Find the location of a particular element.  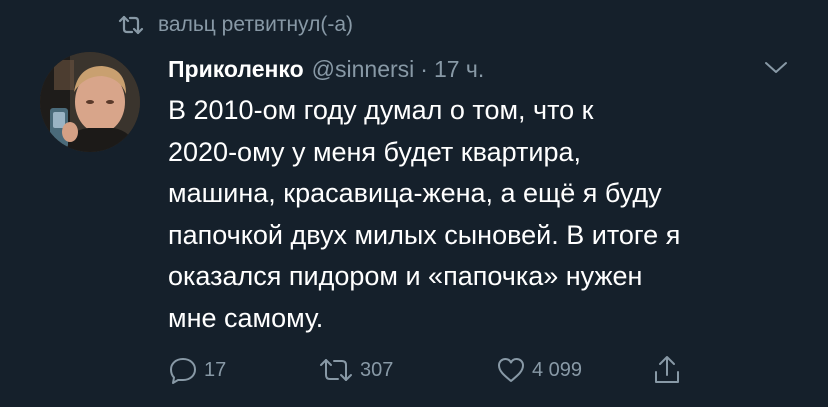

like-count: 4 099 is located at coordinates (557, 369).